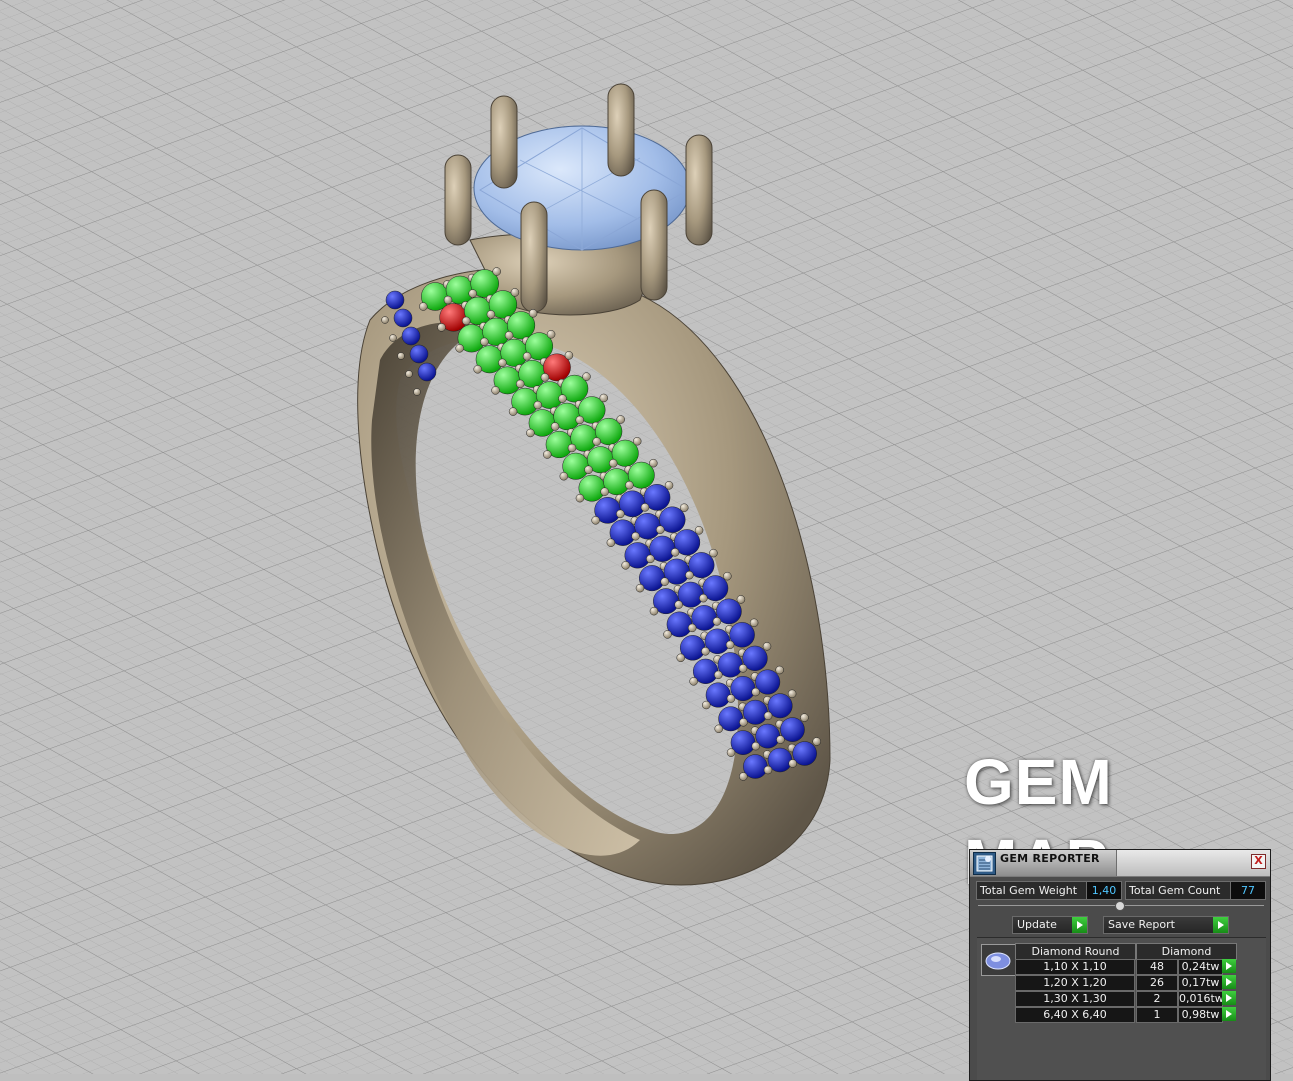 This screenshot has height=1081, width=1293. Describe the element at coordinates (1186, 951) in the screenshot. I see `column-header-material: Diamond` at that location.